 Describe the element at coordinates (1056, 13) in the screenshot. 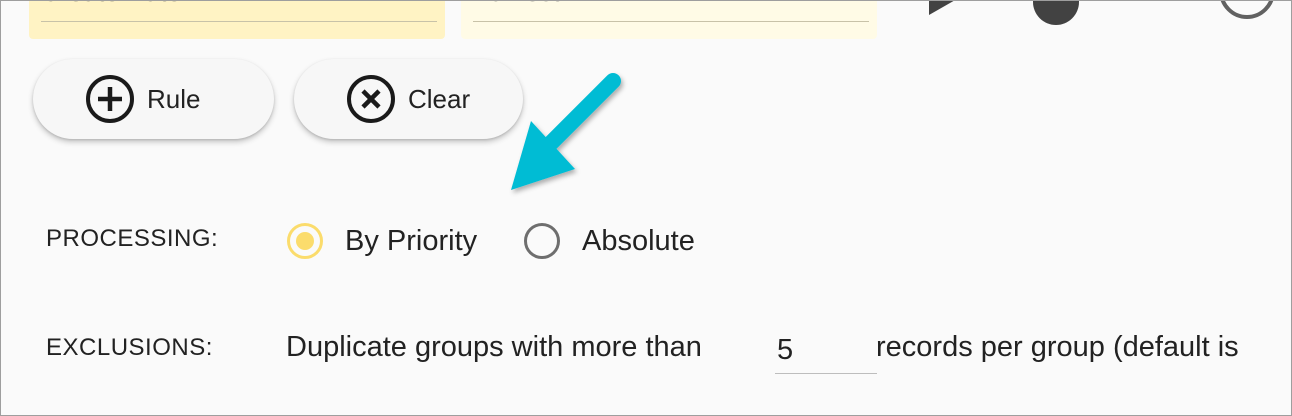

I see `remove-rule-icon` at that location.